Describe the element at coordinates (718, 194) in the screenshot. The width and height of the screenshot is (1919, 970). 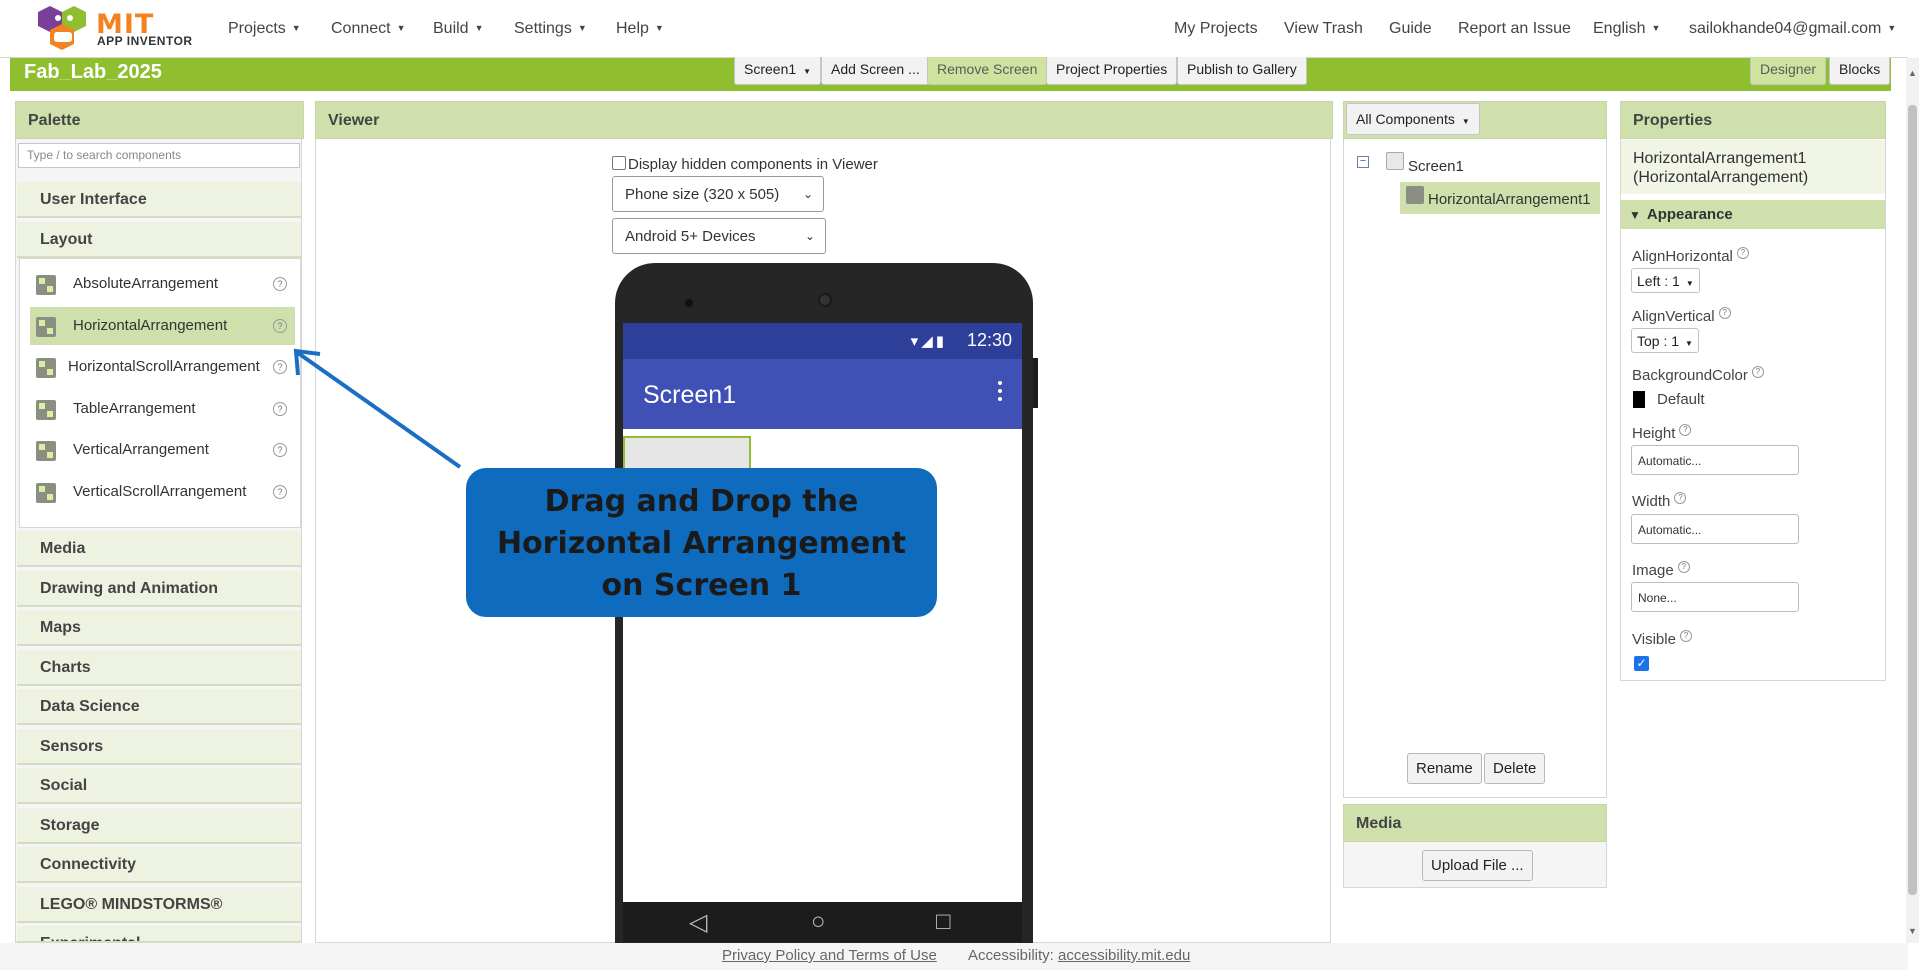
I see `phone-size-select: Phone size (320 x 505) ⌄` at that location.